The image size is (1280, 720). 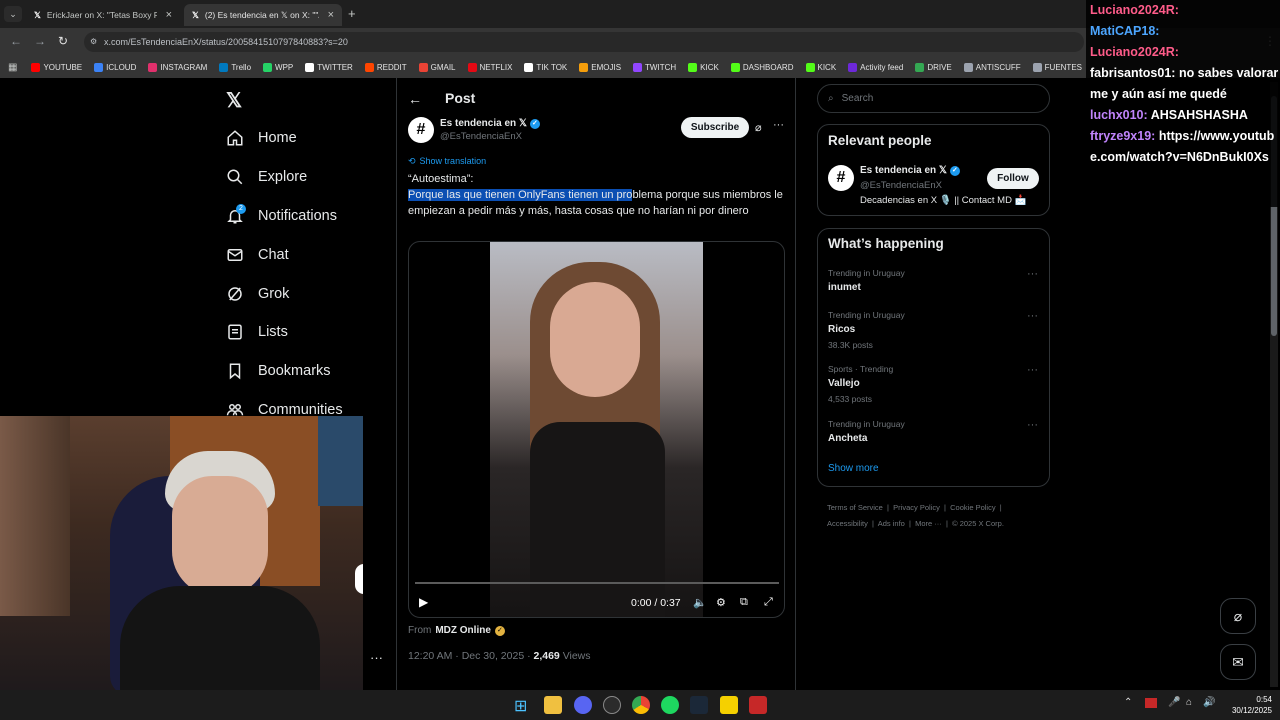 What do you see at coordinates (103, 15) in the screenshot?
I see `tab-erickjaer: 𝕏 ErickJaer on X: "Tetas Boxy Fit I... ×` at bounding box center [103, 15].